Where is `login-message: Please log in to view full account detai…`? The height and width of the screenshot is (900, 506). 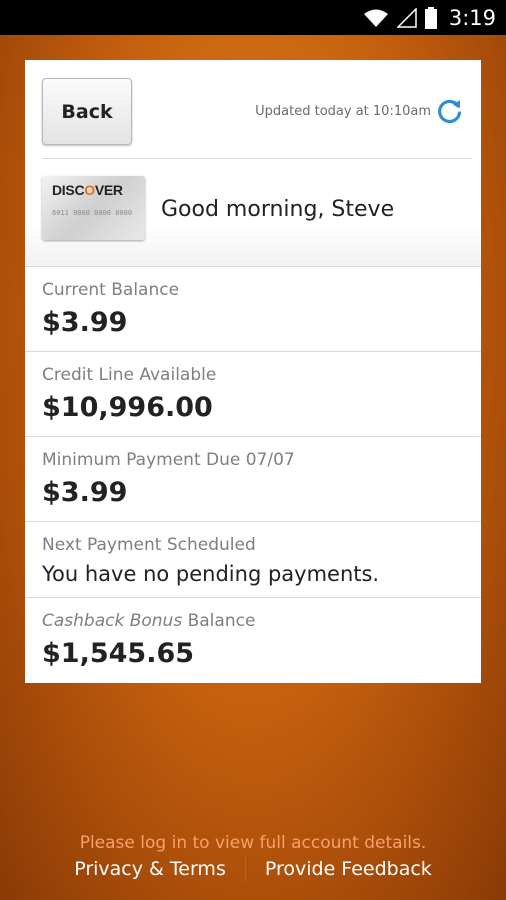
login-message: Please log in to view full account detai… is located at coordinates (253, 843).